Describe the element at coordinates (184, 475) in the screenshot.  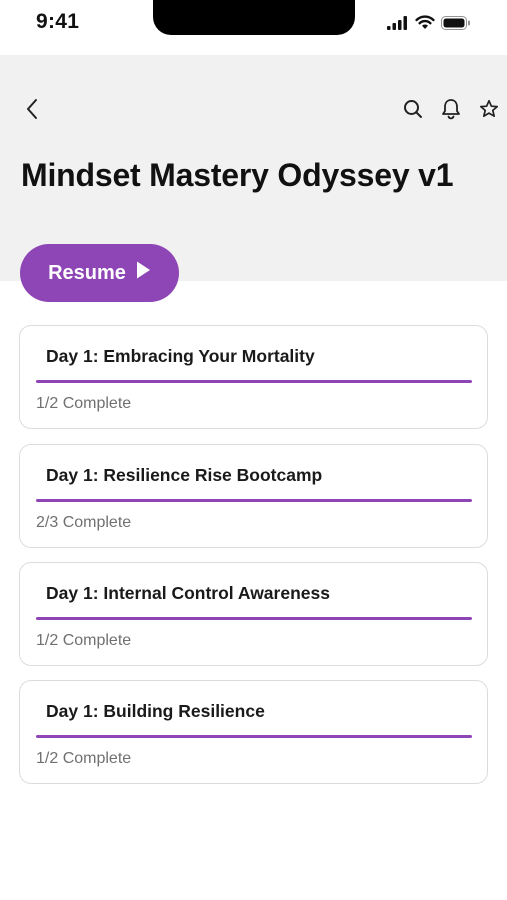
I see `lesson-title: Day 1: Resilience Rise Bootcamp` at that location.